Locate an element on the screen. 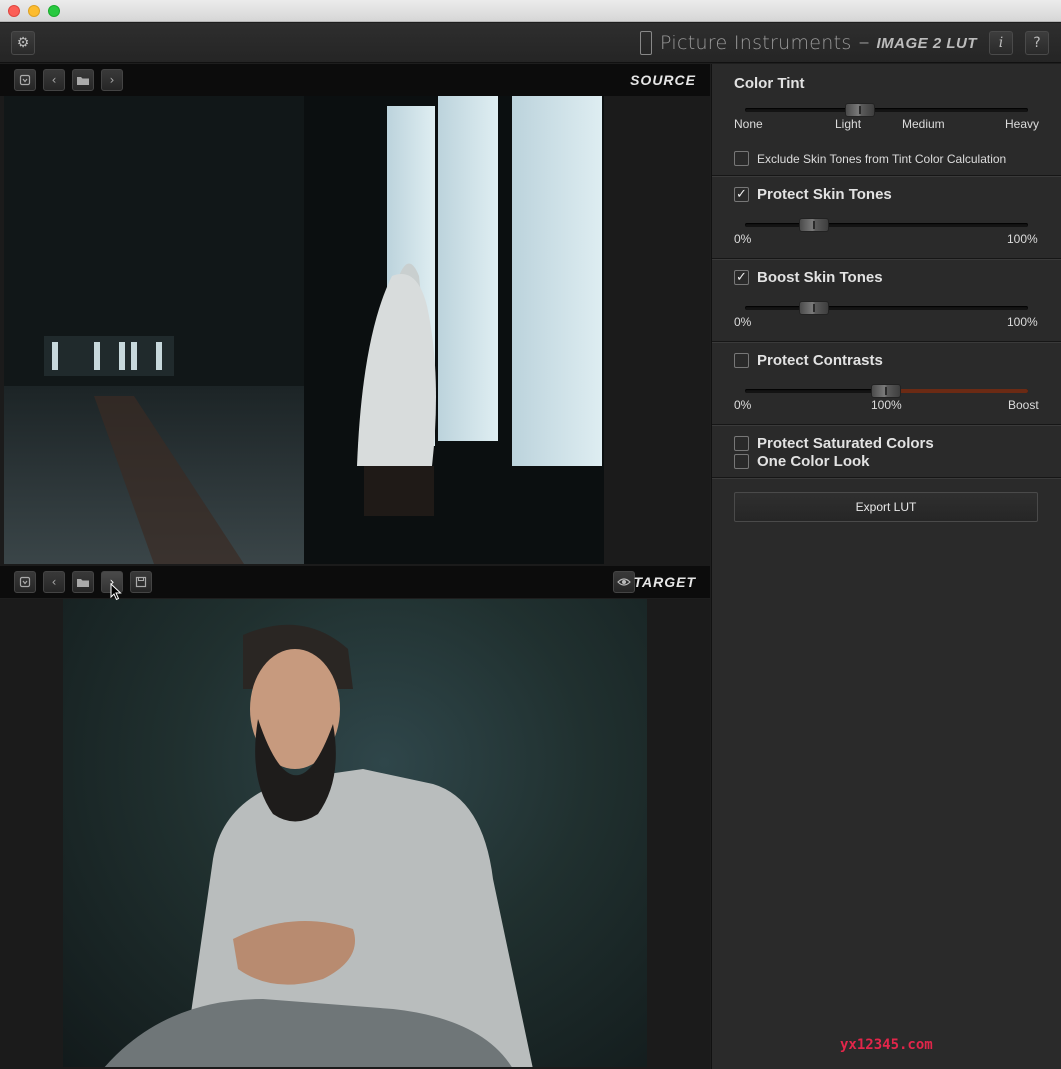 The height and width of the screenshot is (1069, 1061). color-tint-slider-thumb is located at coordinates (860, 110).